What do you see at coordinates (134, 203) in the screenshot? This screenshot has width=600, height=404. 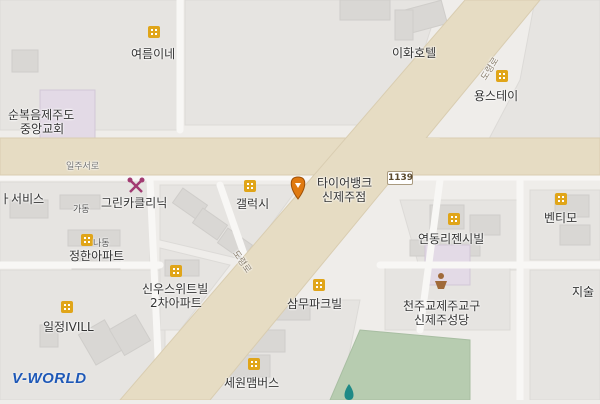 I see `place-label-green-clinic: 그린카클리닉` at bounding box center [134, 203].